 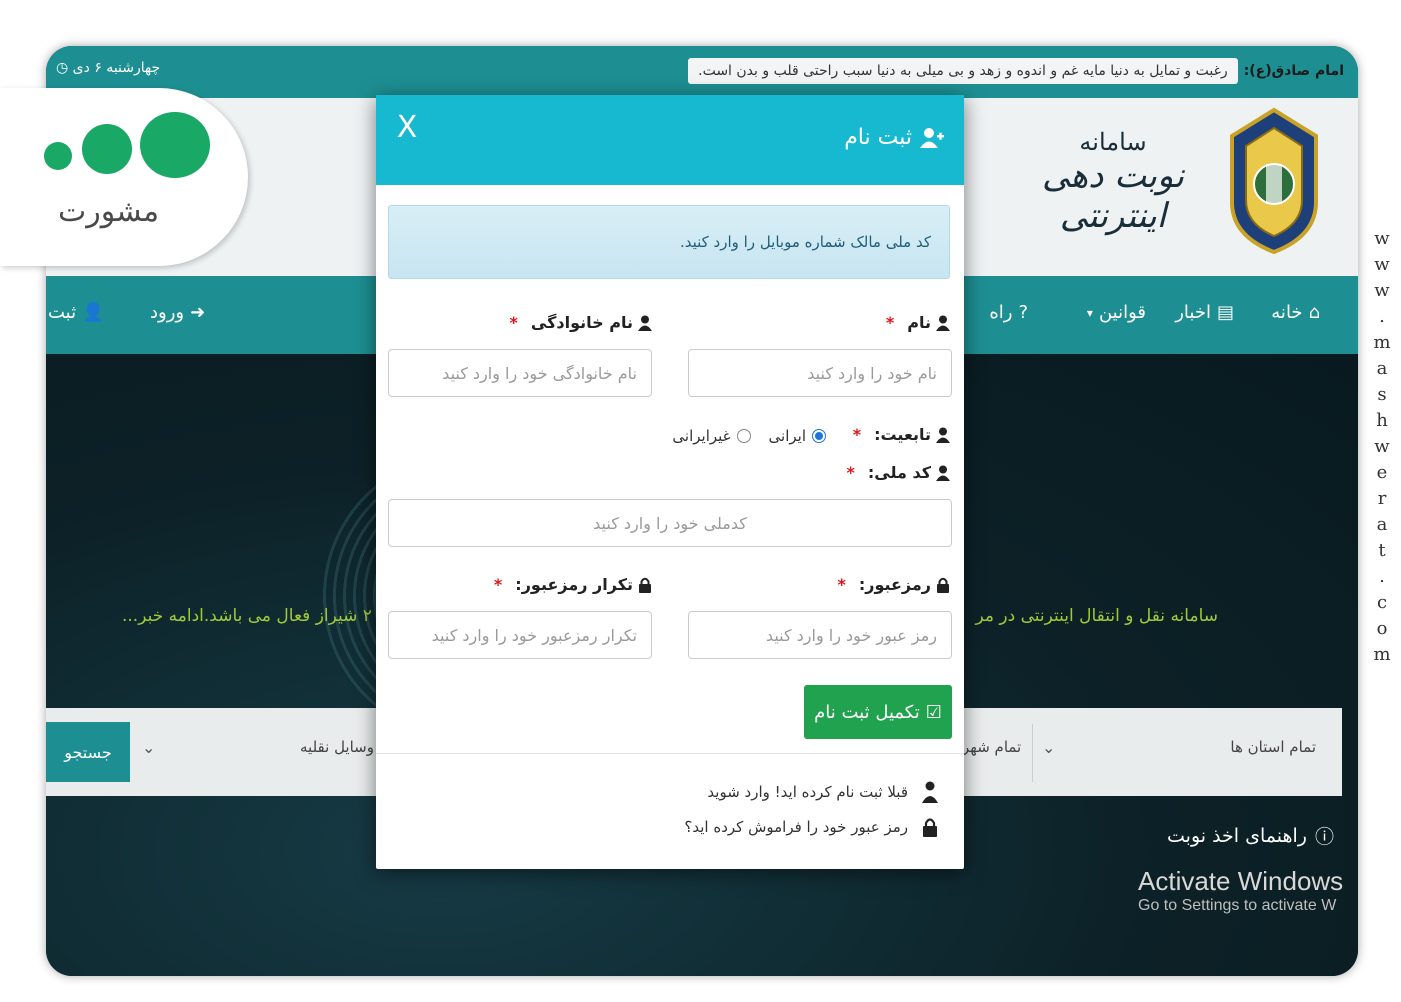 What do you see at coordinates (407, 128) in the screenshot?
I see `close-button: X` at bounding box center [407, 128].